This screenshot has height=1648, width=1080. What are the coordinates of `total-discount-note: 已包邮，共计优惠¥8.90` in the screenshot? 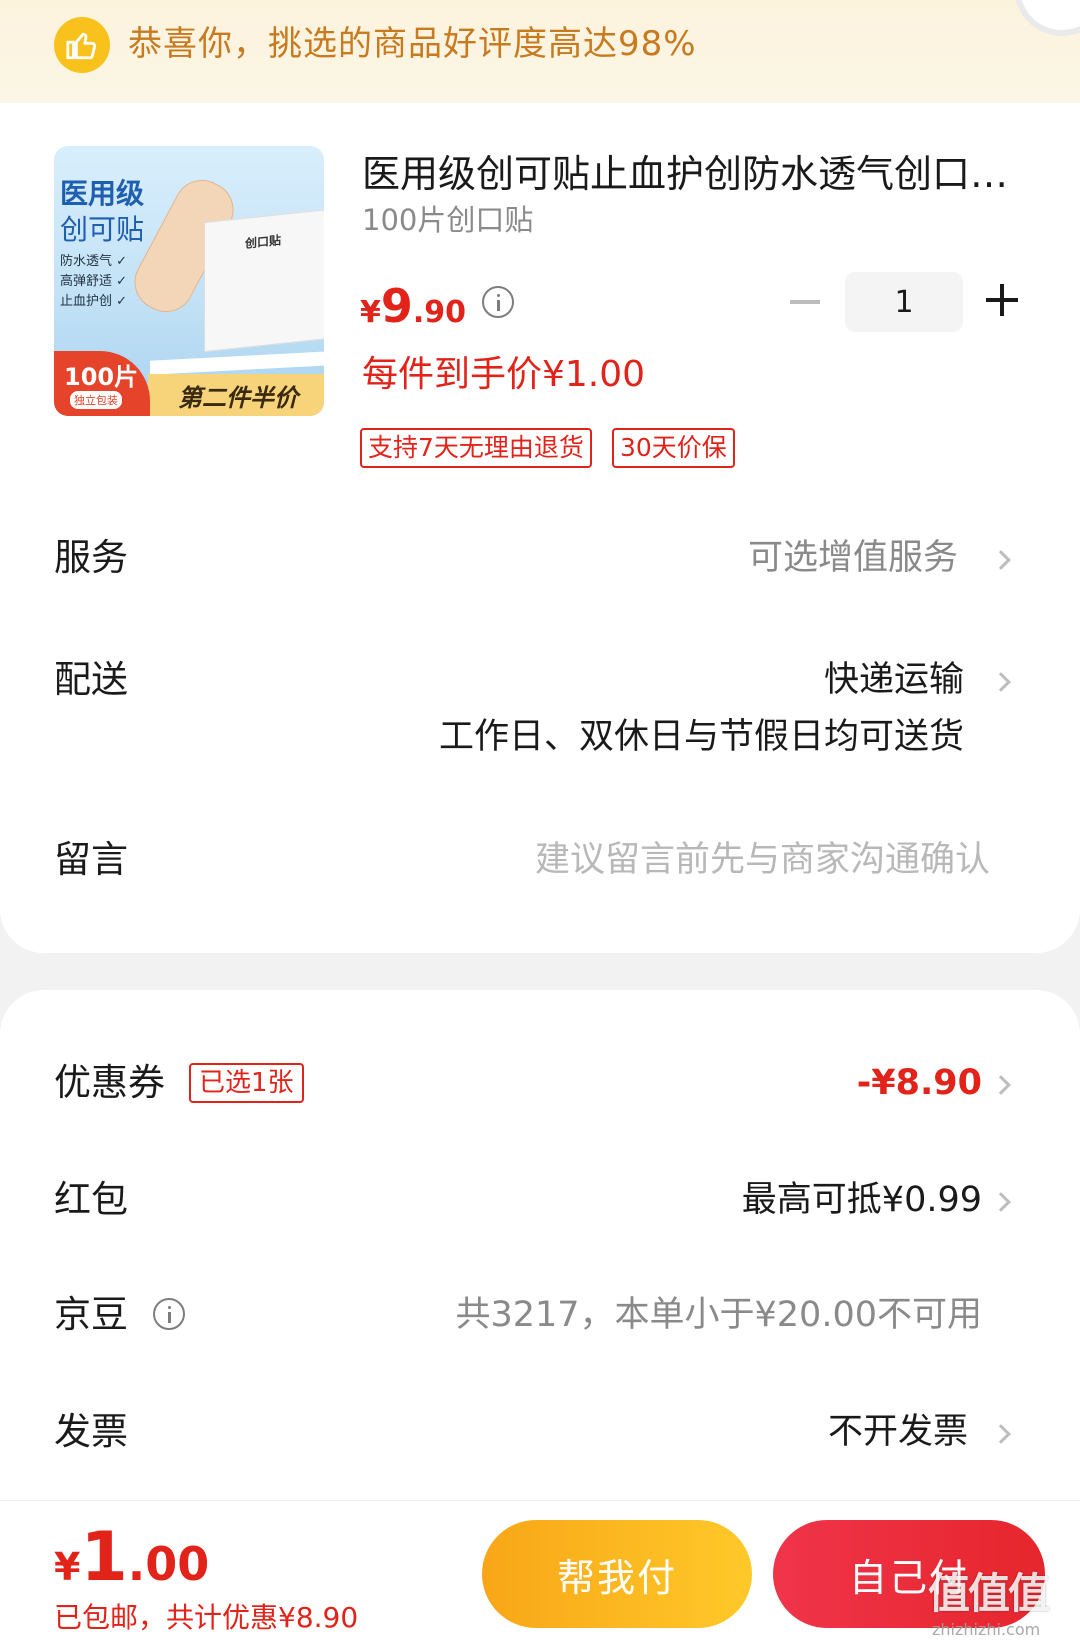 It's located at (206, 1617).